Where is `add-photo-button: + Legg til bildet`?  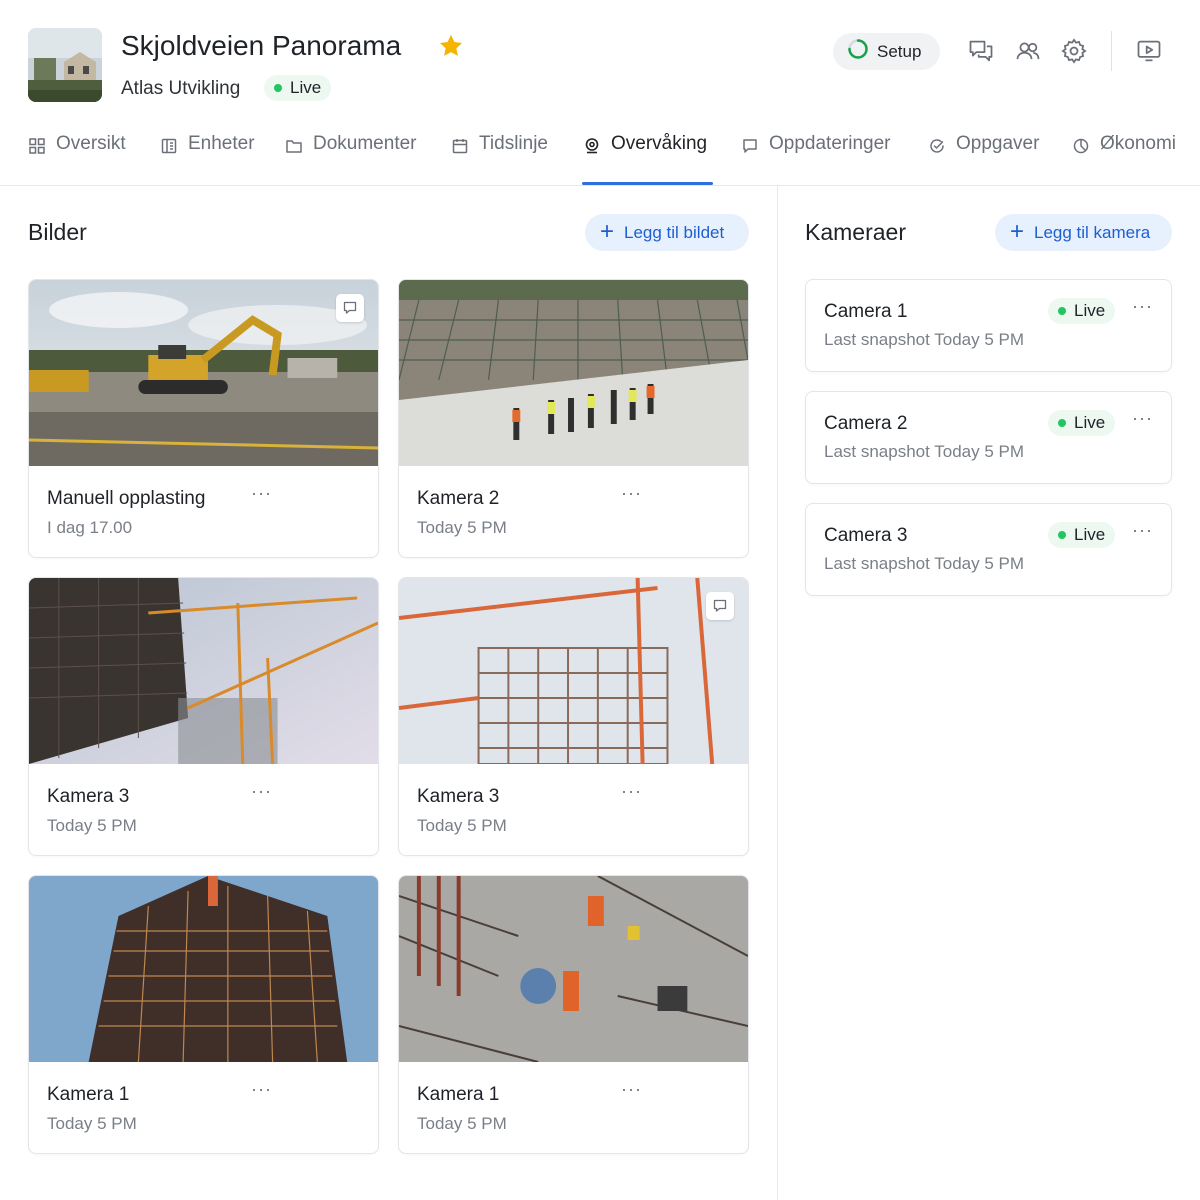 add-photo-button: + Legg til bildet is located at coordinates (667, 232).